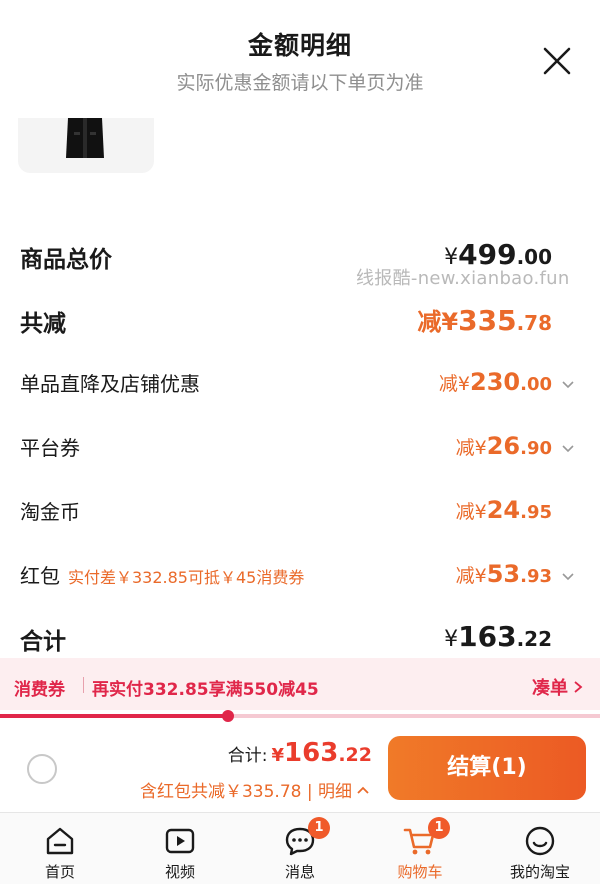  What do you see at coordinates (484, 320) in the screenshot?
I see `total-reduce-amount: 减¥ 335.78` at bounding box center [484, 320].